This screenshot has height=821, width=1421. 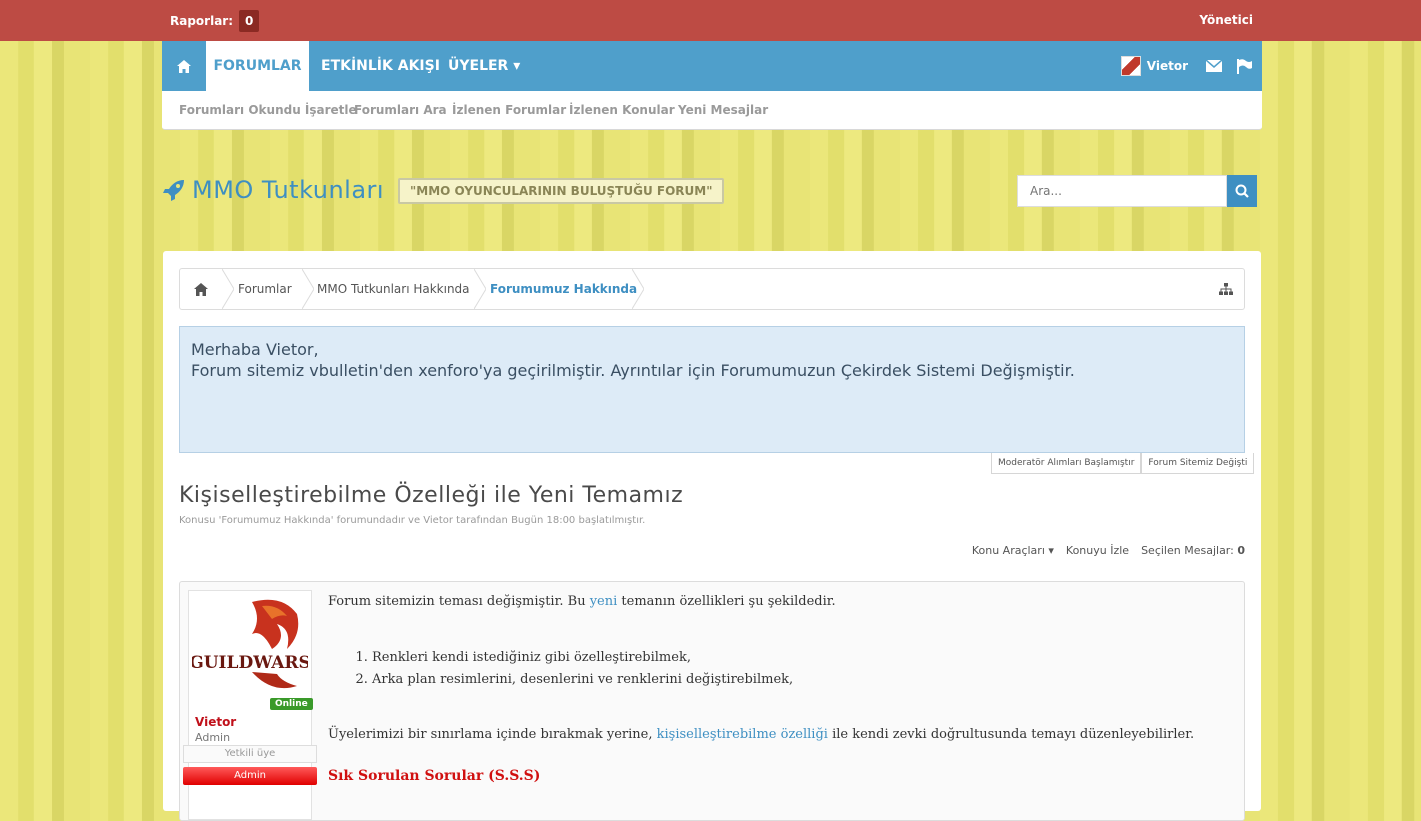 I want to click on reports-link: Raporlar: 0, so click(x=215, y=21).